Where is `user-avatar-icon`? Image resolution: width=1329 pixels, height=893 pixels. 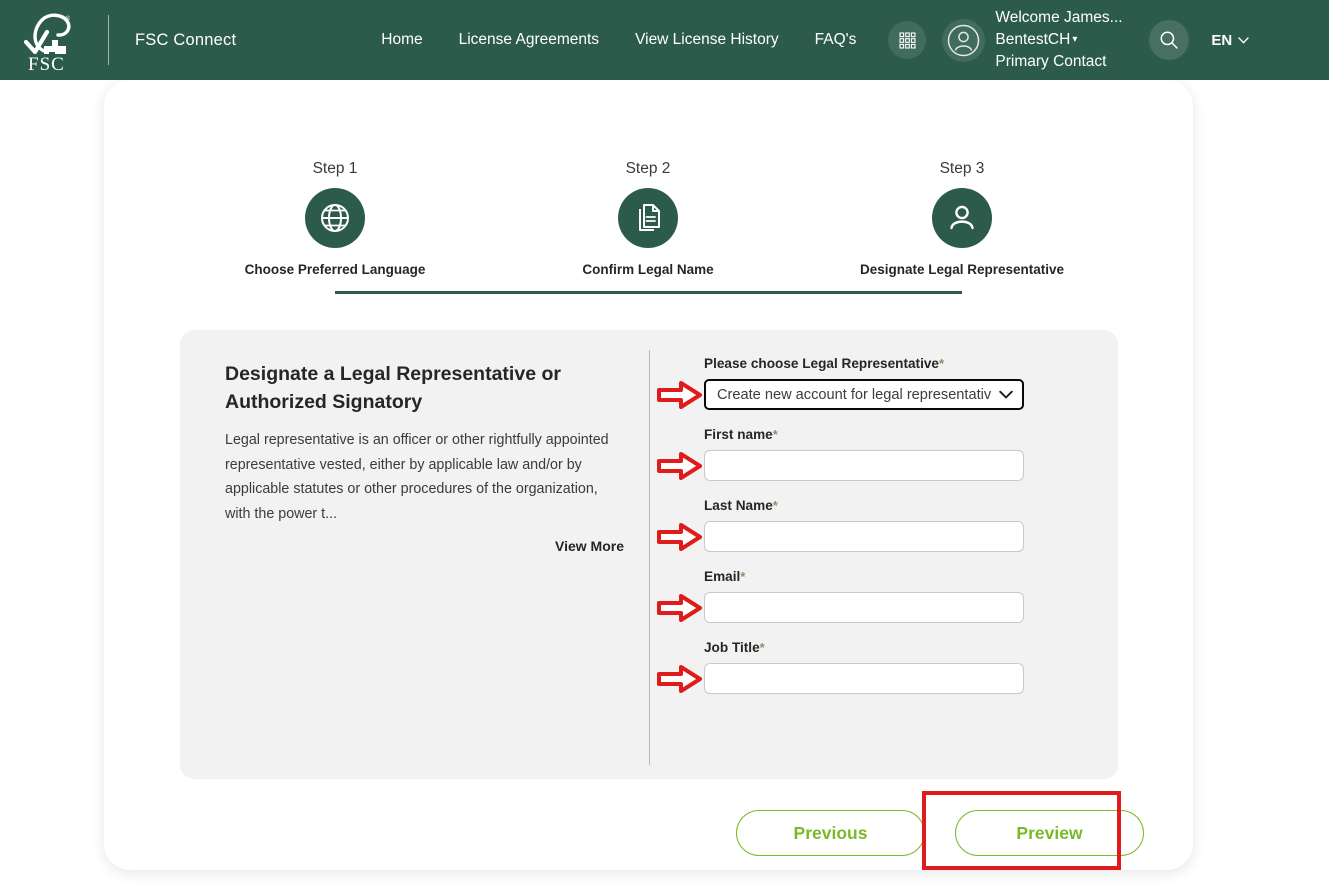
user-avatar-icon is located at coordinates (964, 40).